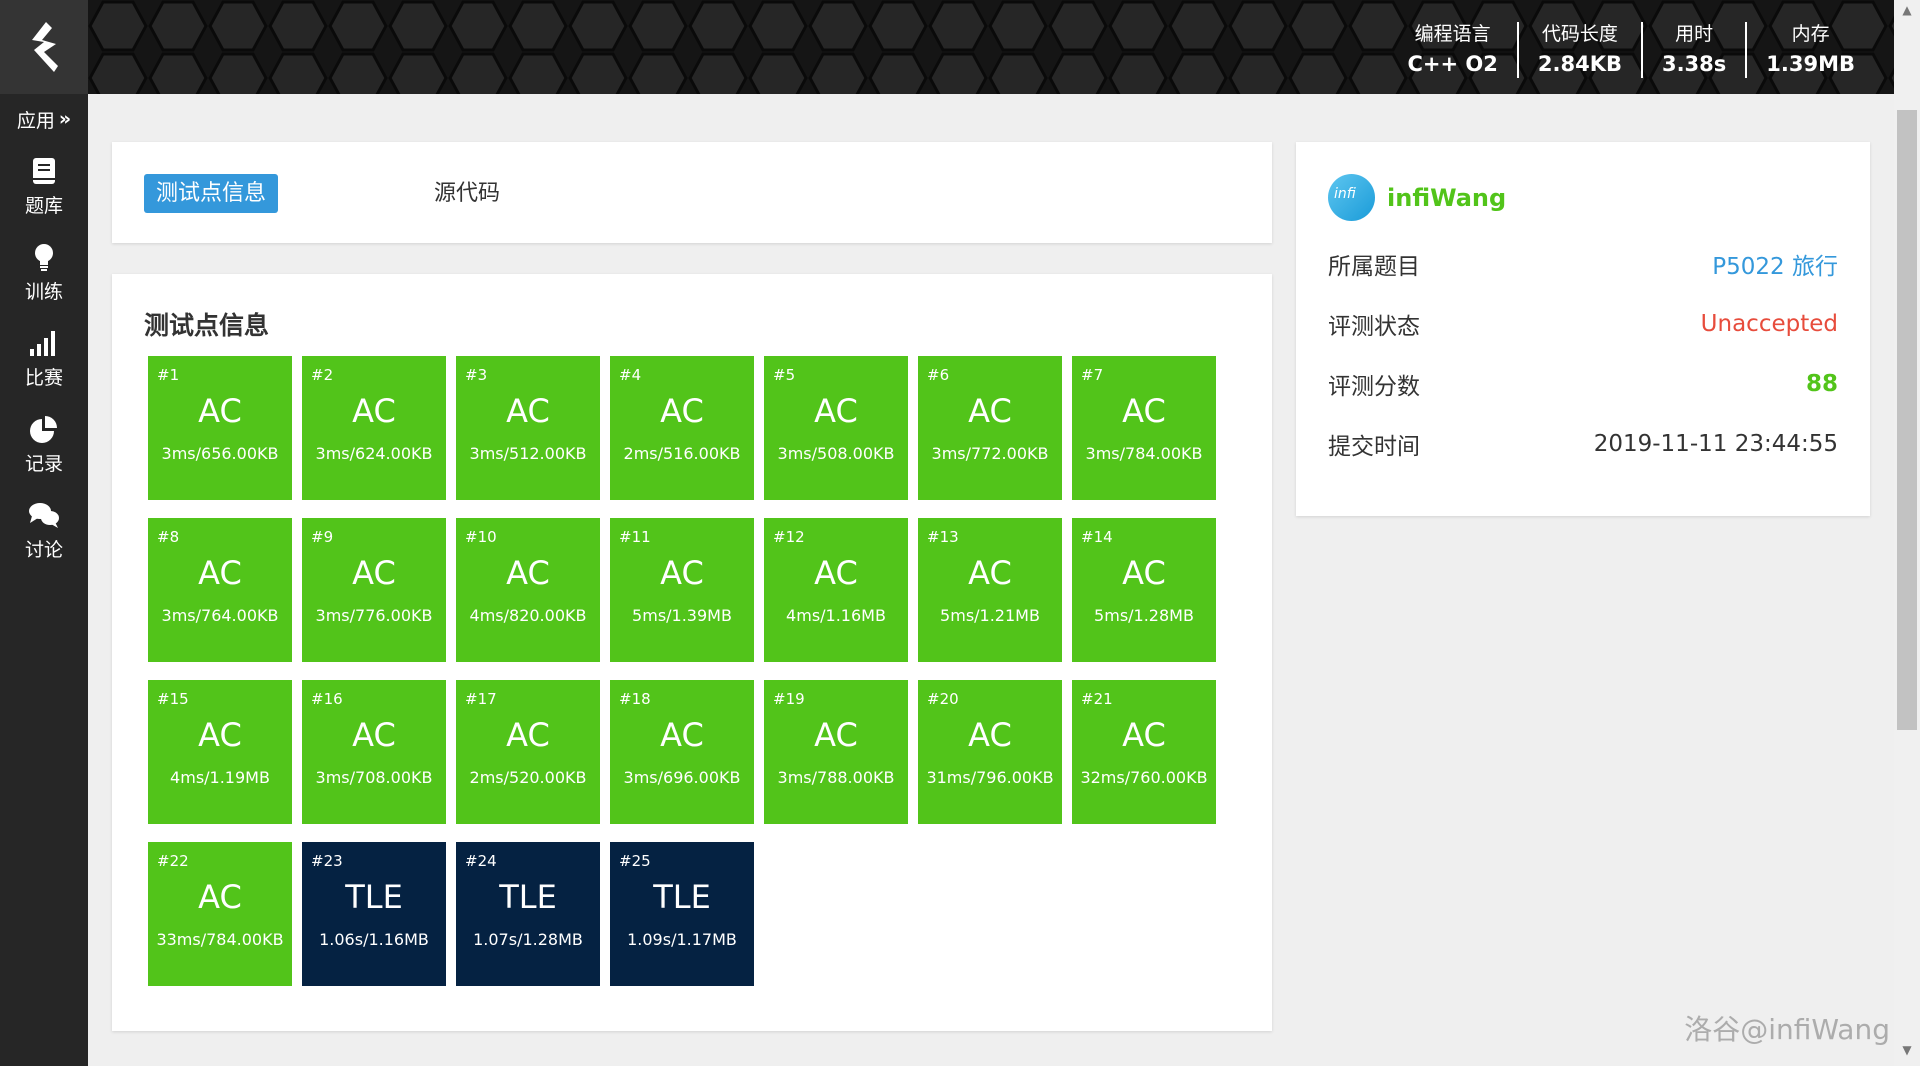 The height and width of the screenshot is (1066, 1920). Describe the element at coordinates (374, 428) in the screenshot. I see `testcase-tile: #2 AC 3ms/624.00KB` at that location.